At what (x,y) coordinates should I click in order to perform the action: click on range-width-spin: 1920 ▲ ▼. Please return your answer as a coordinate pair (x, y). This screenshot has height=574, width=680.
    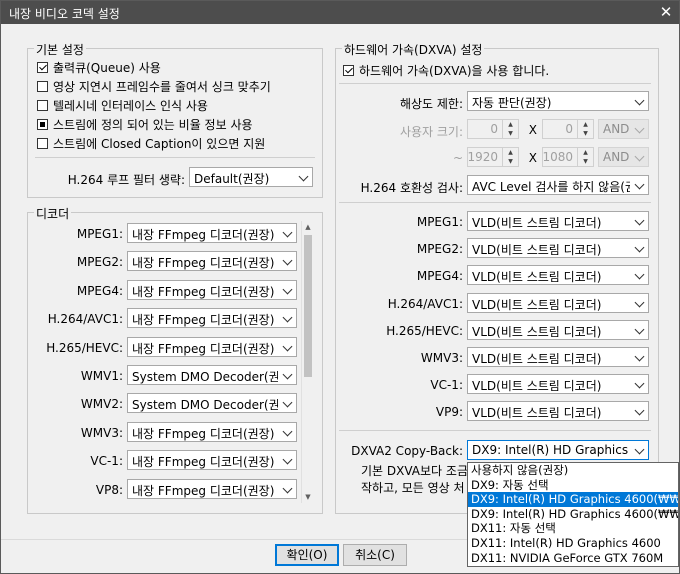
    Looking at the image, I should click on (493, 157).